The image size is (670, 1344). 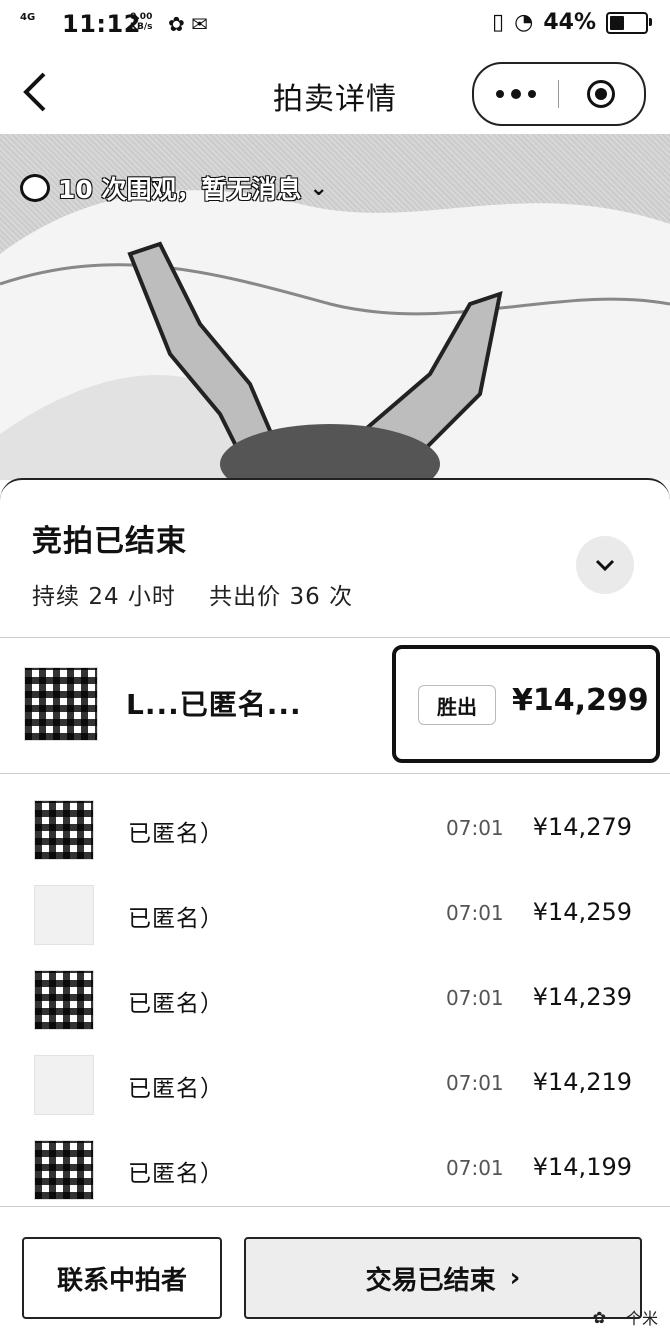 I want to click on auction-status: 竞拍已结束, so click(x=109, y=541).